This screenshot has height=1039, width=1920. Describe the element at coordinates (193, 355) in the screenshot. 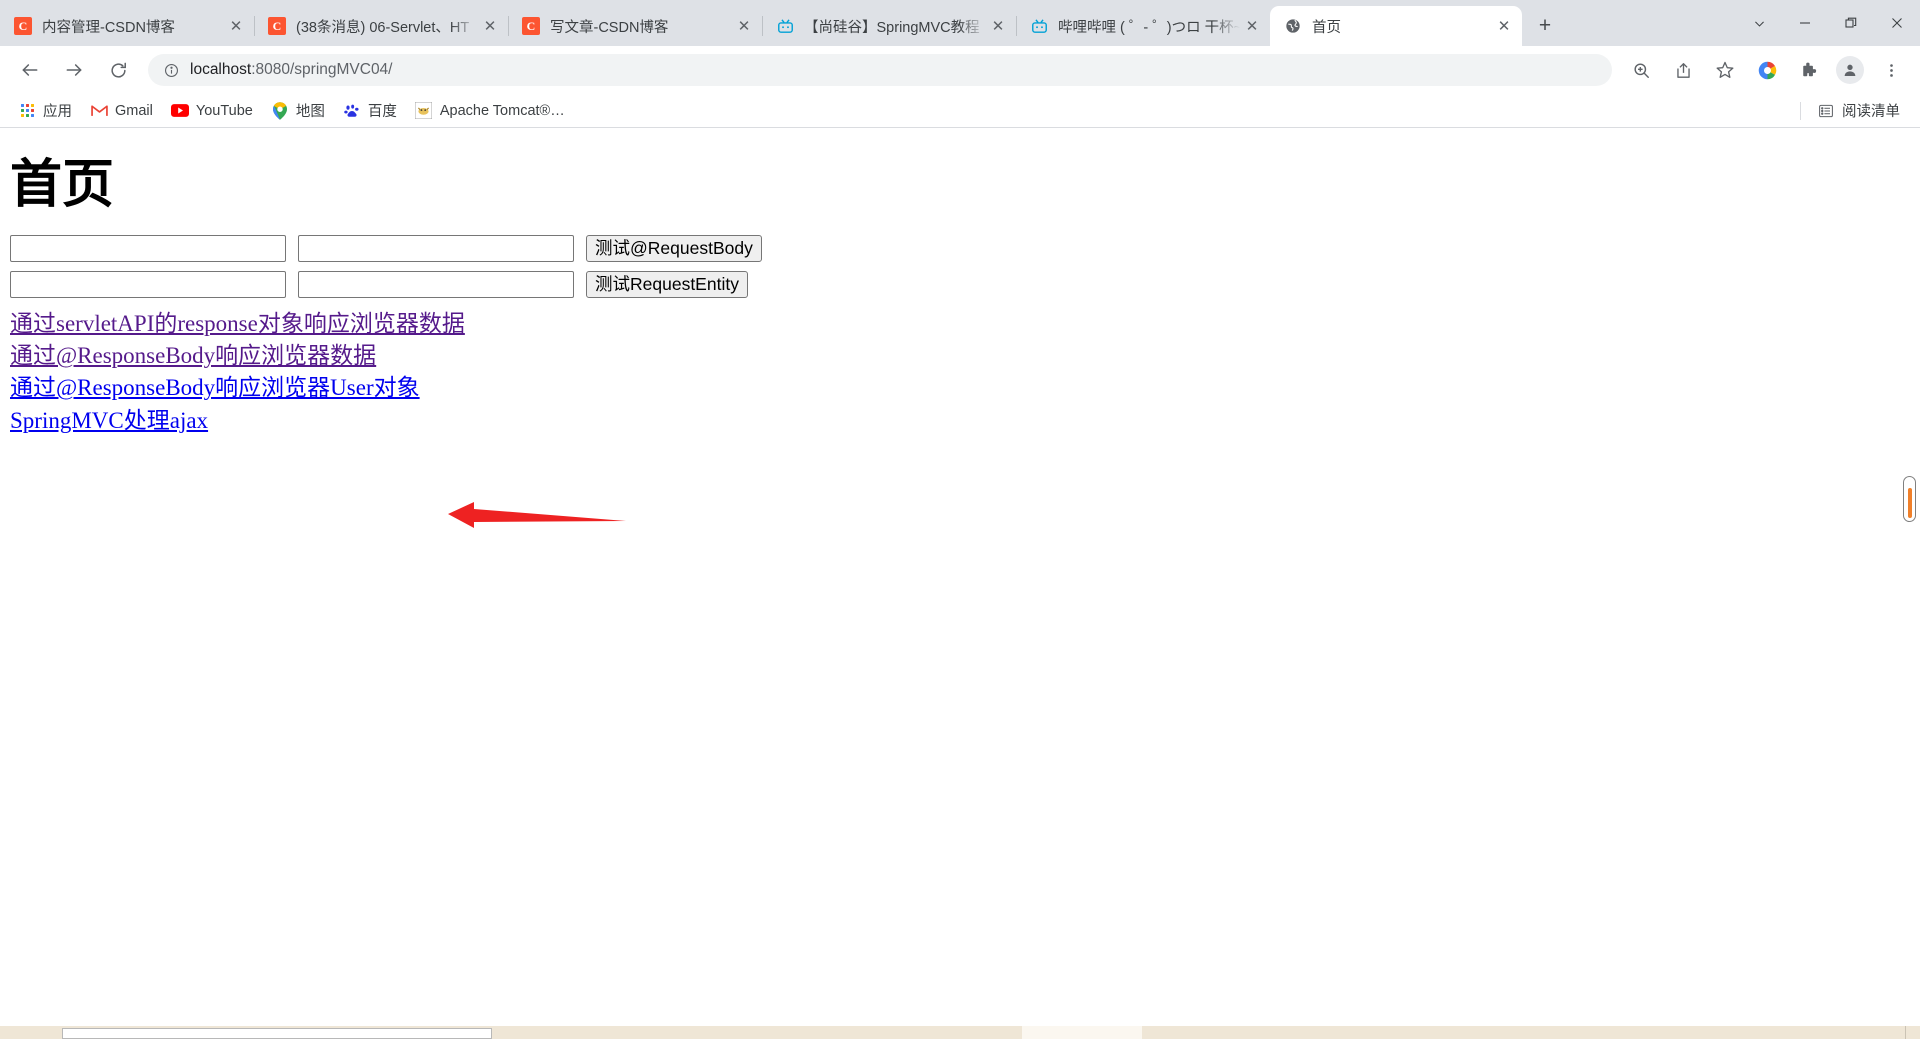

I see `link-responsebody-data: 通过@ResponseBody响应浏览器数据` at that location.